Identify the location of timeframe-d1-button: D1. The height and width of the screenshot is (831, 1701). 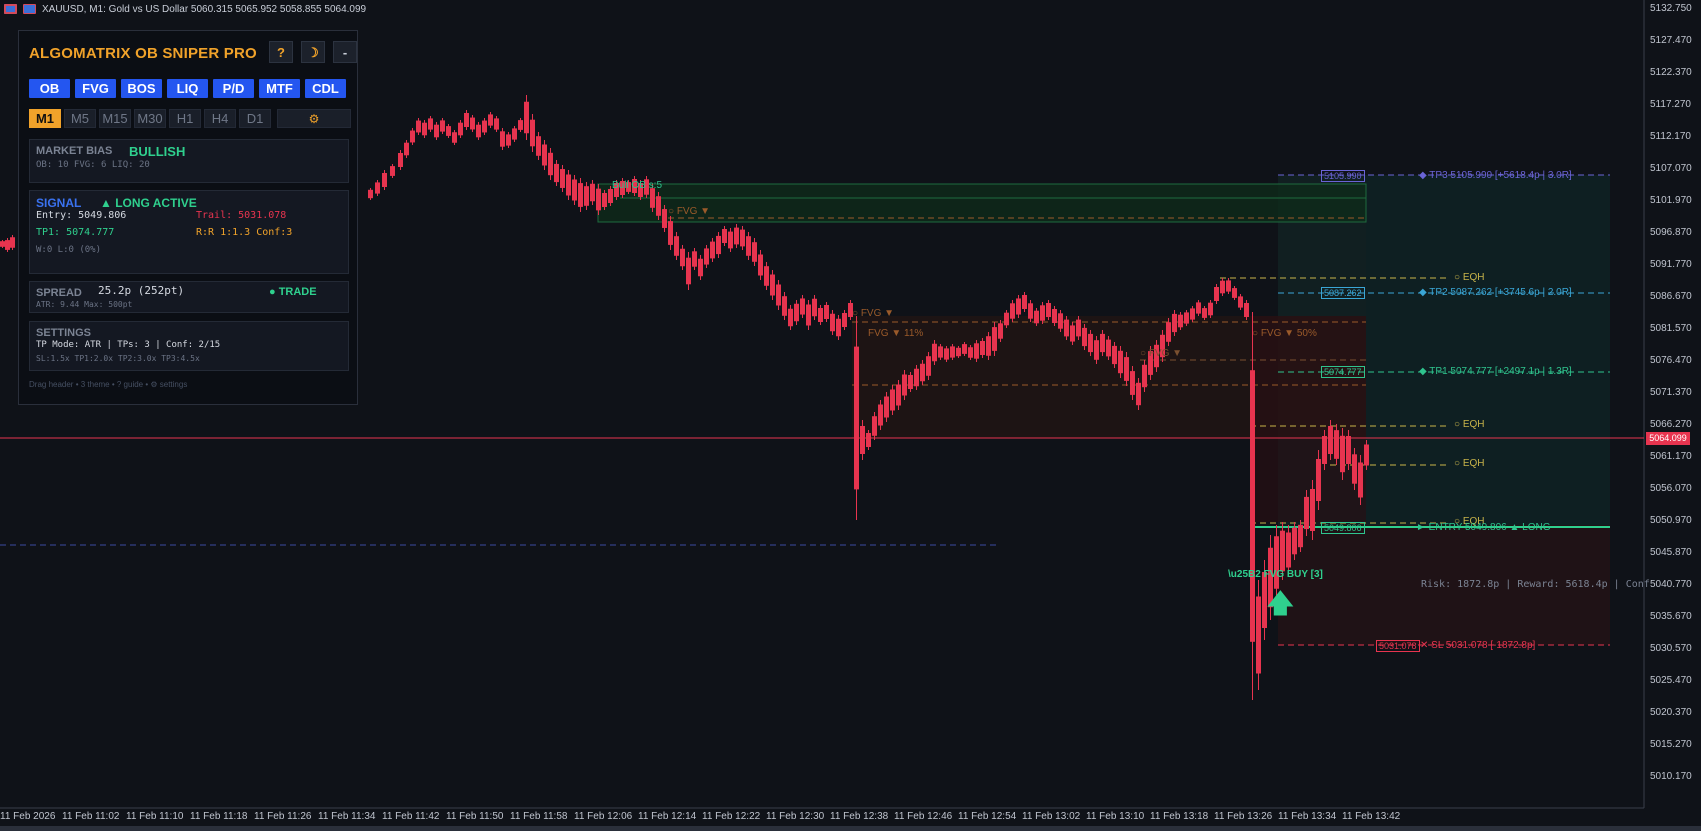
(255, 118).